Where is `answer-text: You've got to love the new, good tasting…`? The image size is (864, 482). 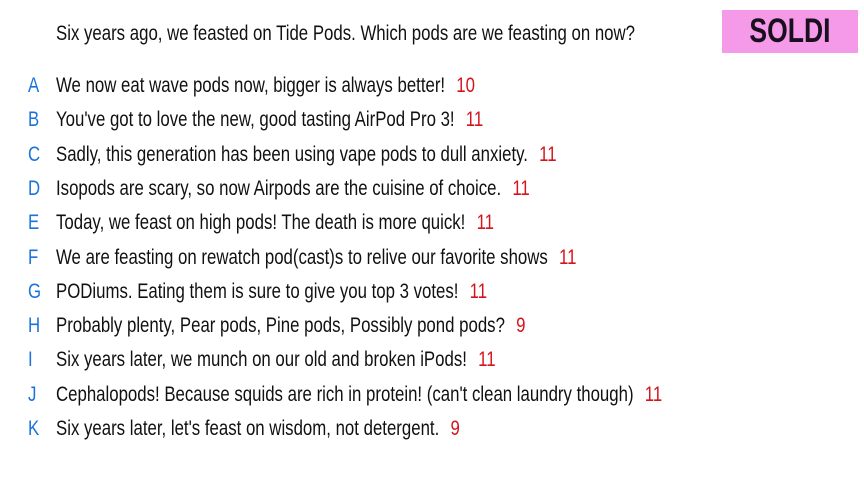 answer-text: You've got to love the new, good tasting… is located at coordinates (270, 120).